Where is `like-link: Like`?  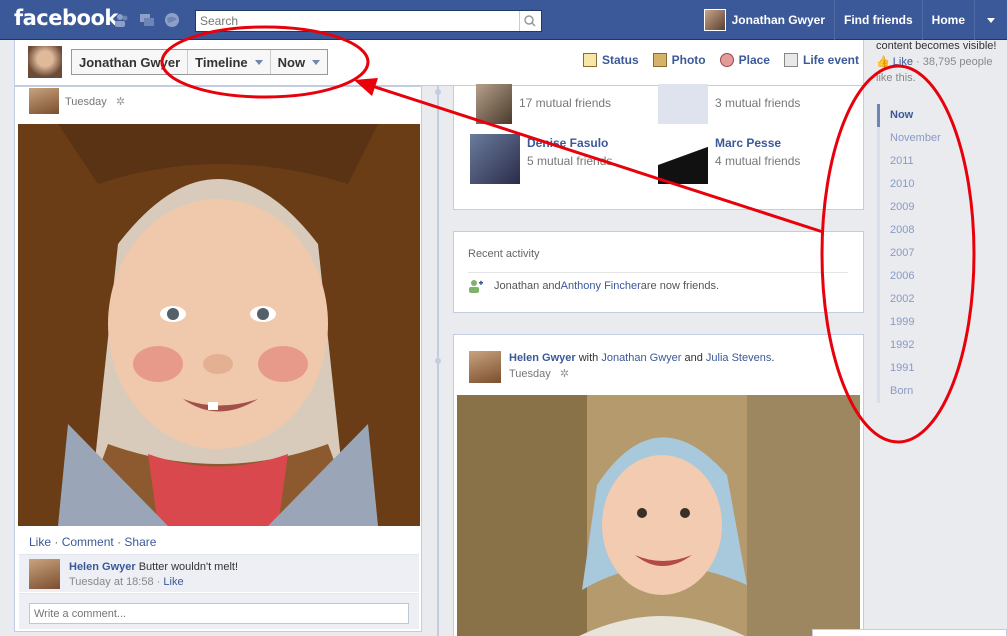
like-link: Like is located at coordinates (40, 542).